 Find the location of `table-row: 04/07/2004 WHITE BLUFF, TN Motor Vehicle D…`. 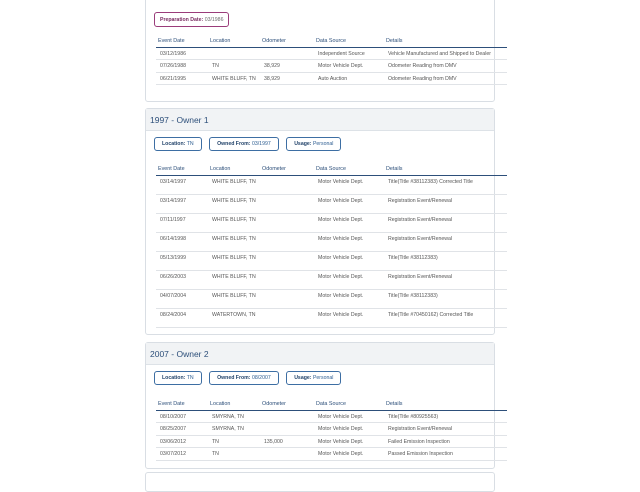

table-row: 04/07/2004 WHITE BLUFF, TN Motor Vehicle D… is located at coordinates (331, 299).